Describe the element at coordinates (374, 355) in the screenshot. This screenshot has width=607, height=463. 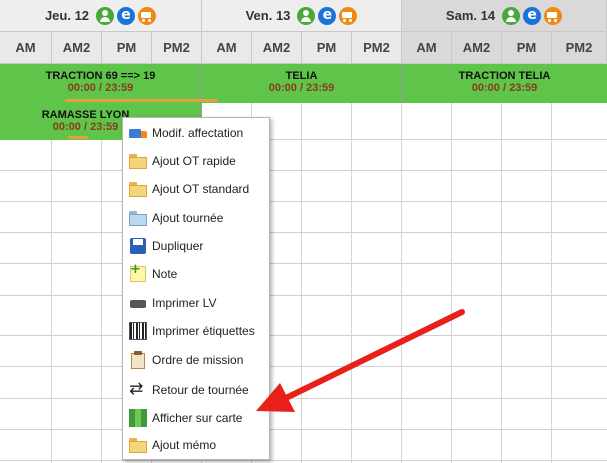
I see `annotation-arrow-shaft` at that location.